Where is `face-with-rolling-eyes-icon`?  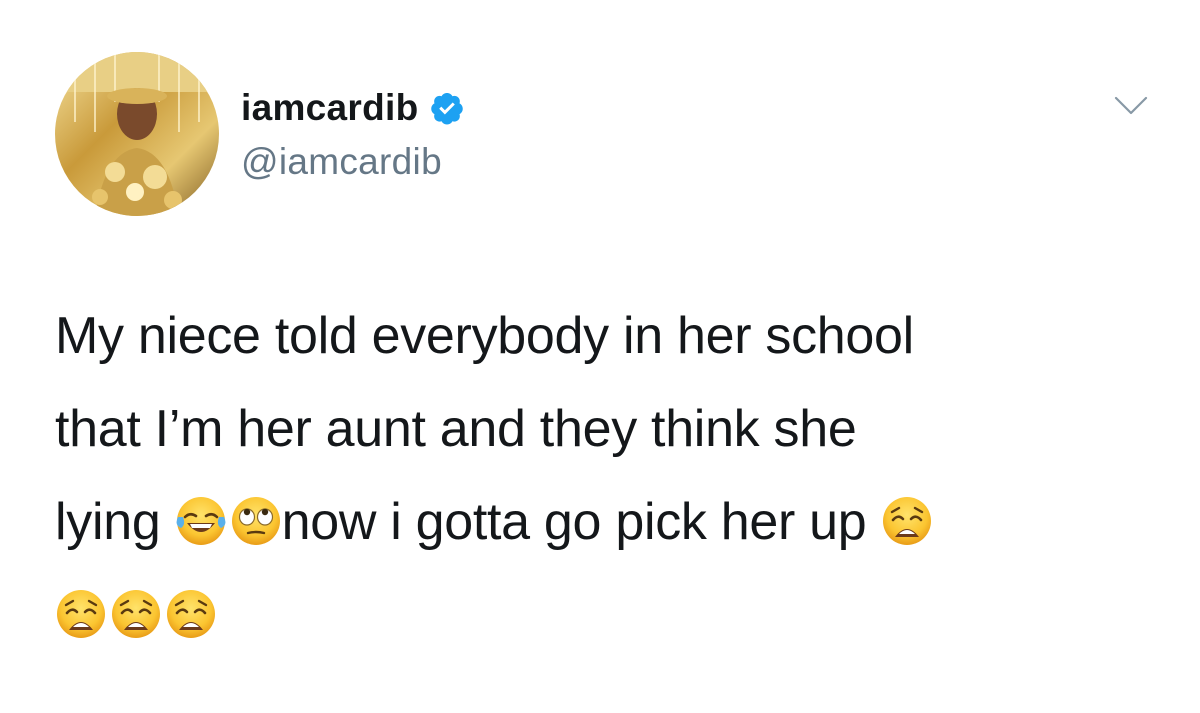
face-with-rolling-eyes-icon is located at coordinates (256, 521).